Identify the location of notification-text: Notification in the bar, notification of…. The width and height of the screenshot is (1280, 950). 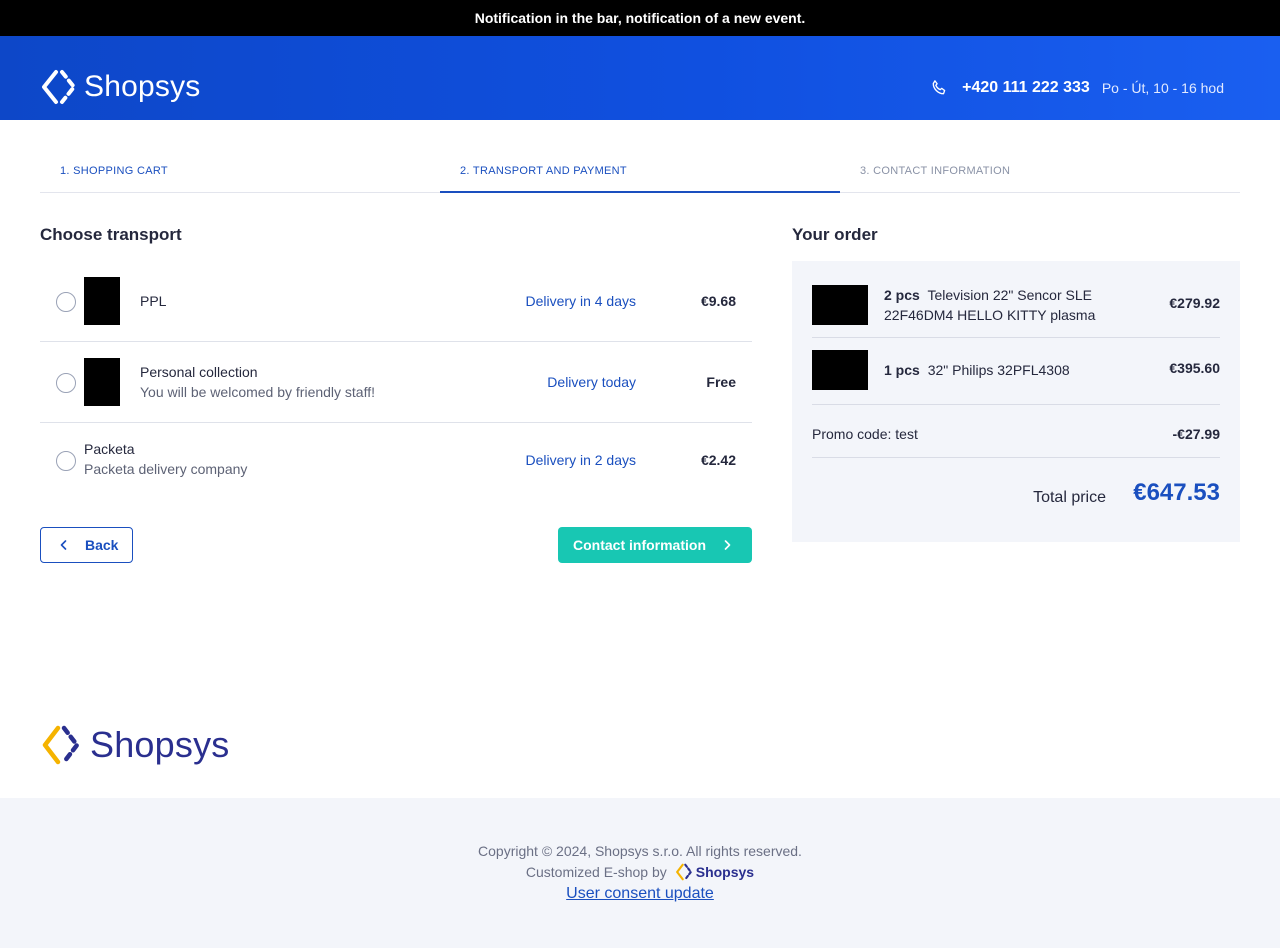
(640, 18).